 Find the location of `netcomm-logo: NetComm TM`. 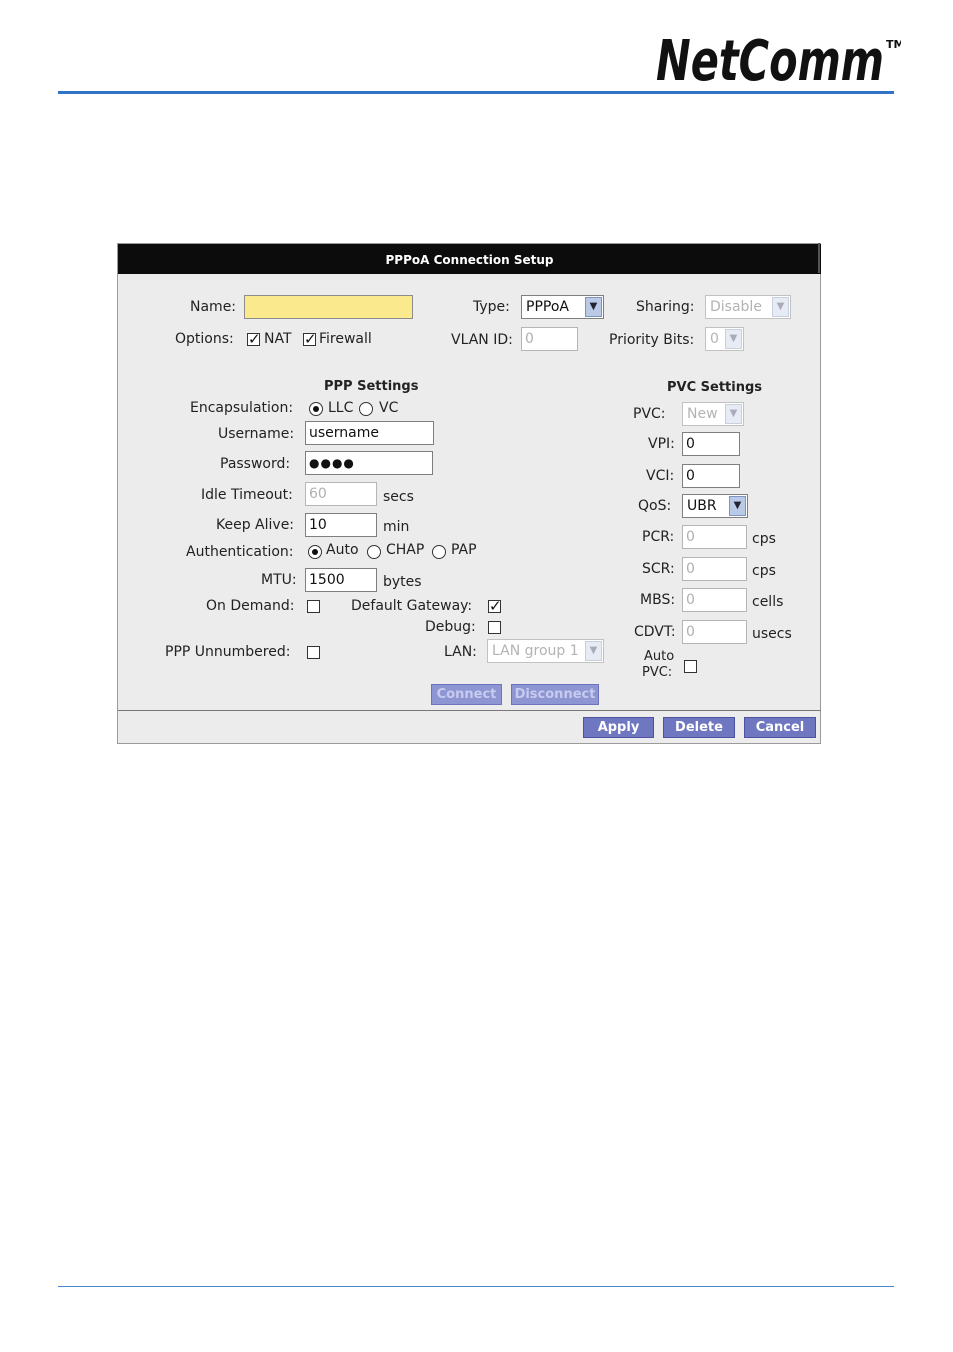

netcomm-logo: NetComm TM is located at coordinates (780, 61).